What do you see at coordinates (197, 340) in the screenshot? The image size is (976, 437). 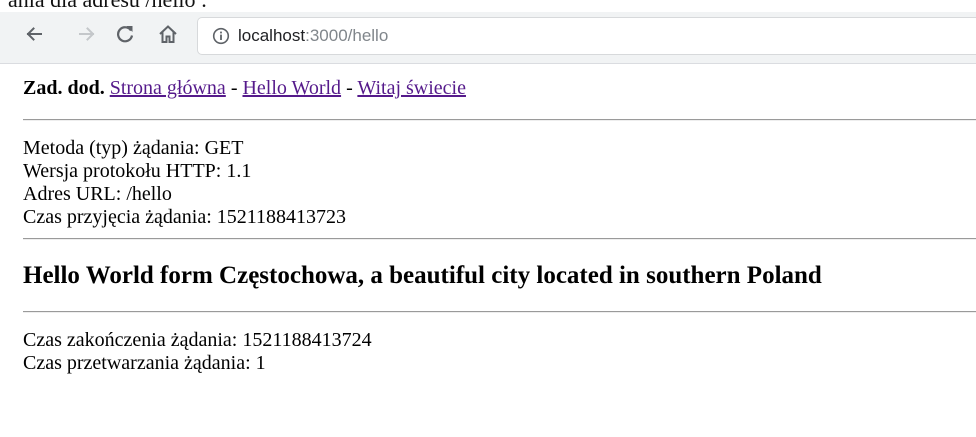 I see `request-end-time: Czas zakończenia żądania: 1521188413724` at bounding box center [197, 340].